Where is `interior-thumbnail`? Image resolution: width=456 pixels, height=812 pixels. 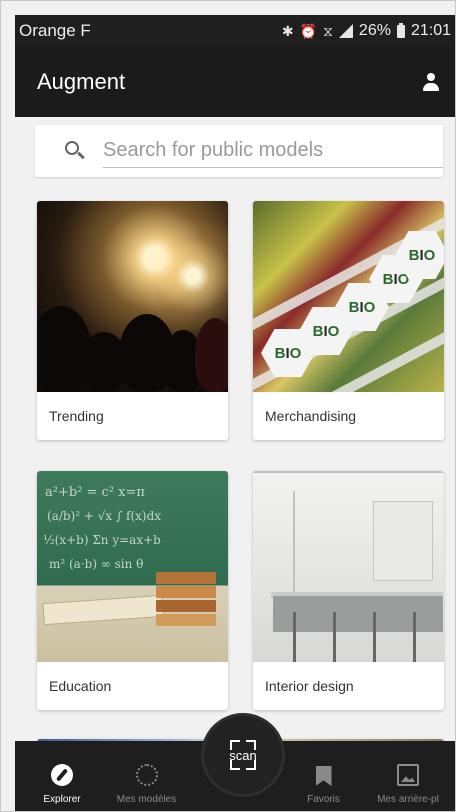 interior-thumbnail is located at coordinates (348, 566).